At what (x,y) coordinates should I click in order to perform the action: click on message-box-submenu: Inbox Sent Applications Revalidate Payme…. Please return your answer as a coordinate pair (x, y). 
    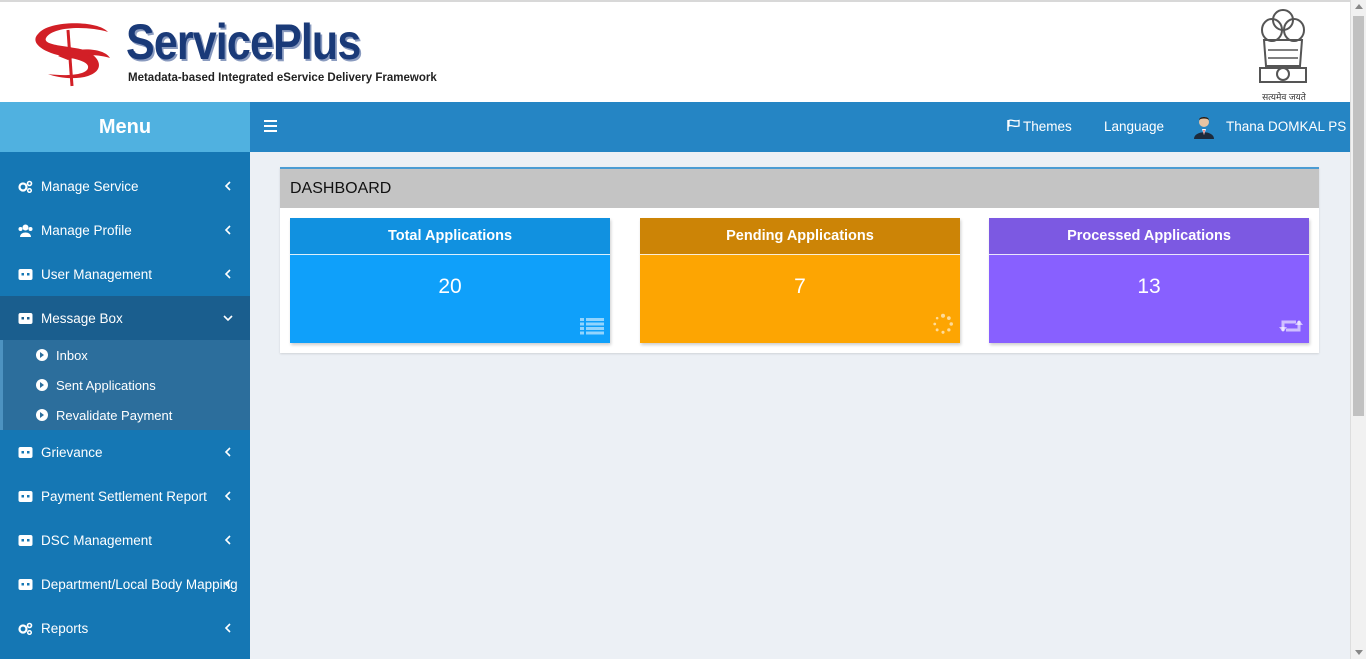
    Looking at the image, I should click on (125, 385).